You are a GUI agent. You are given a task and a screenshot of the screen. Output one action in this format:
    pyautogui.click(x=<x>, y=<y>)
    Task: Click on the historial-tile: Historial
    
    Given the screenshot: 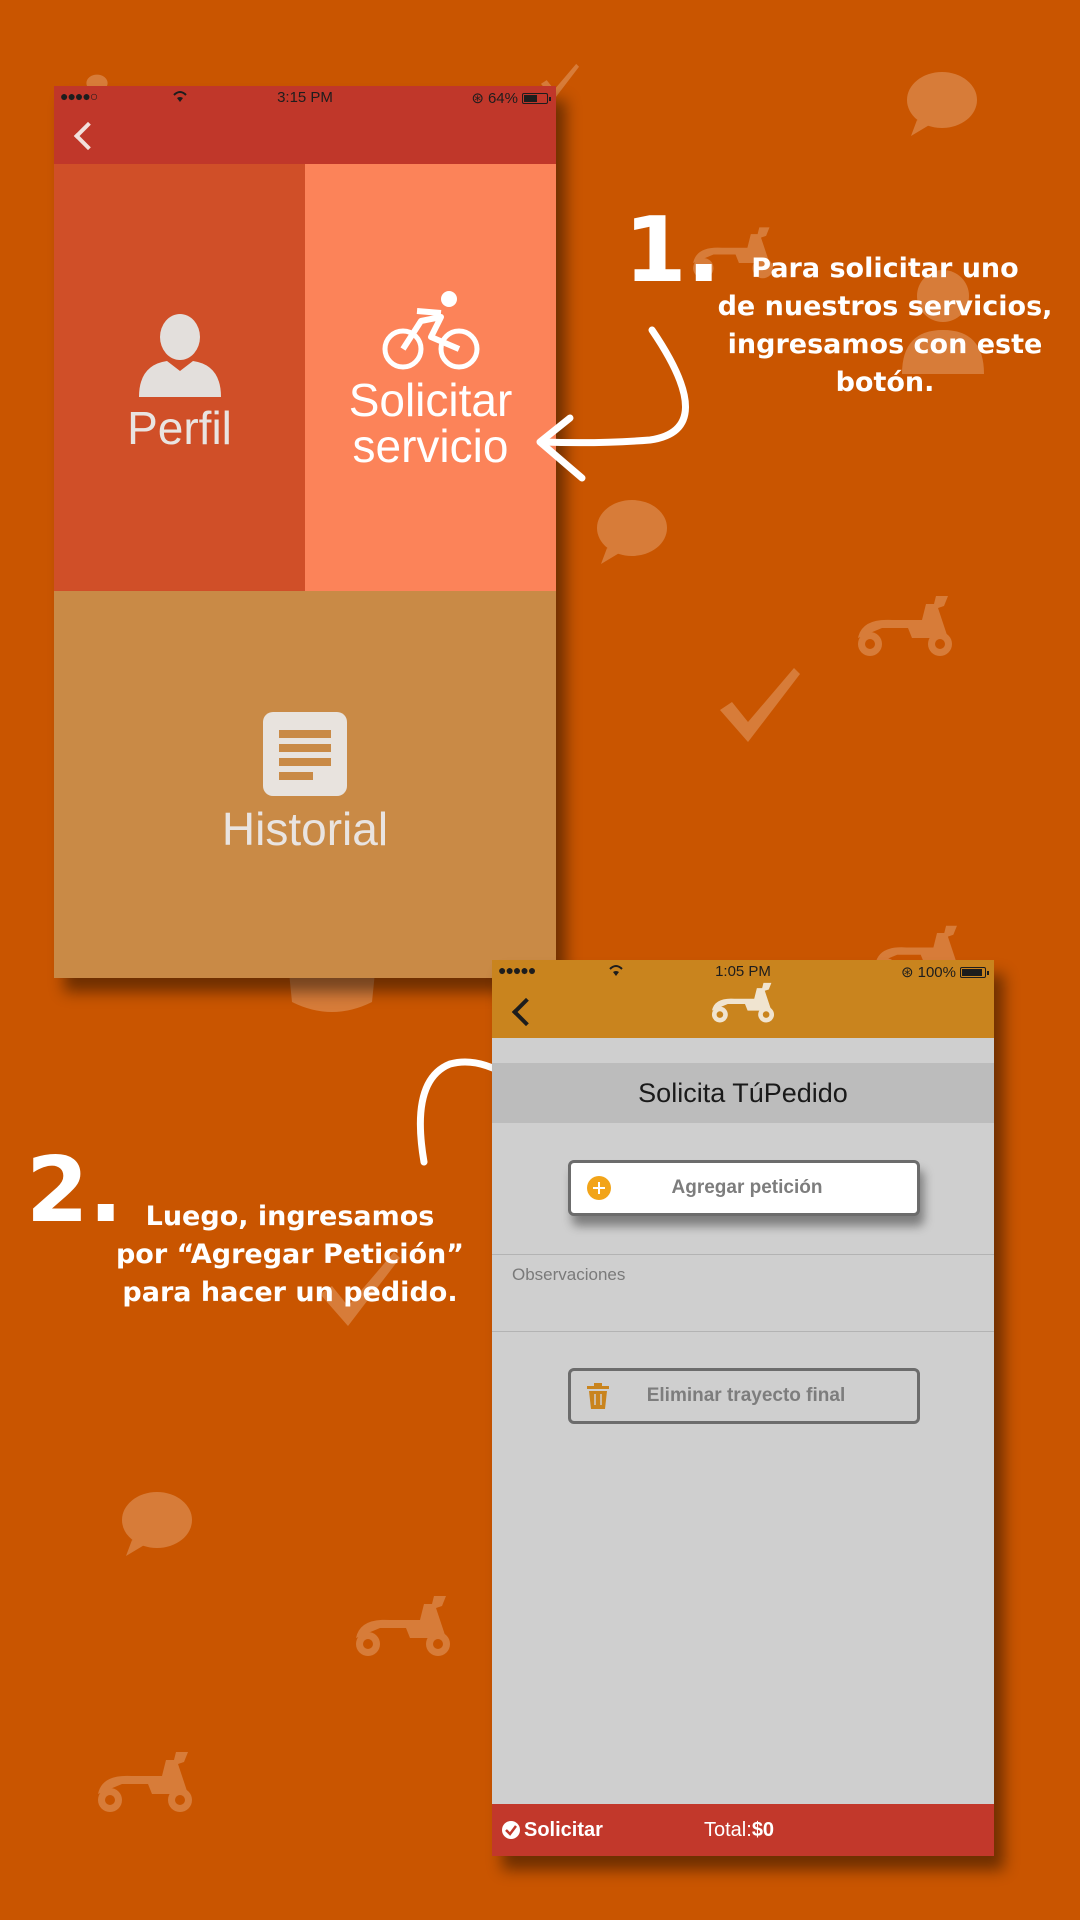 What is the action you would take?
    pyautogui.click(x=305, y=784)
    